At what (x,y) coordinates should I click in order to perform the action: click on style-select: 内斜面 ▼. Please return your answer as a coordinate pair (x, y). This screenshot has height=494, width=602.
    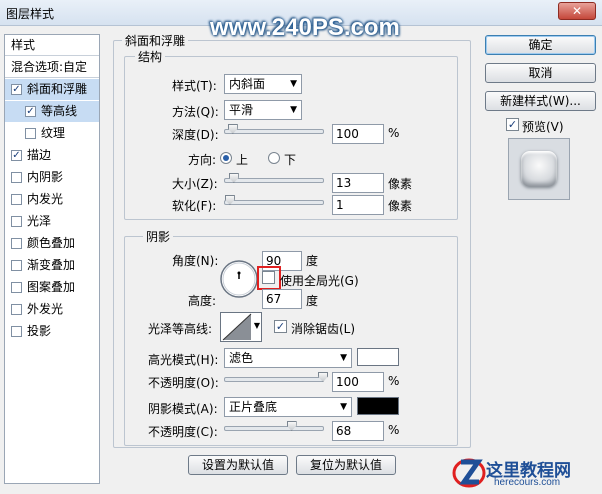
    Looking at the image, I should click on (263, 84).